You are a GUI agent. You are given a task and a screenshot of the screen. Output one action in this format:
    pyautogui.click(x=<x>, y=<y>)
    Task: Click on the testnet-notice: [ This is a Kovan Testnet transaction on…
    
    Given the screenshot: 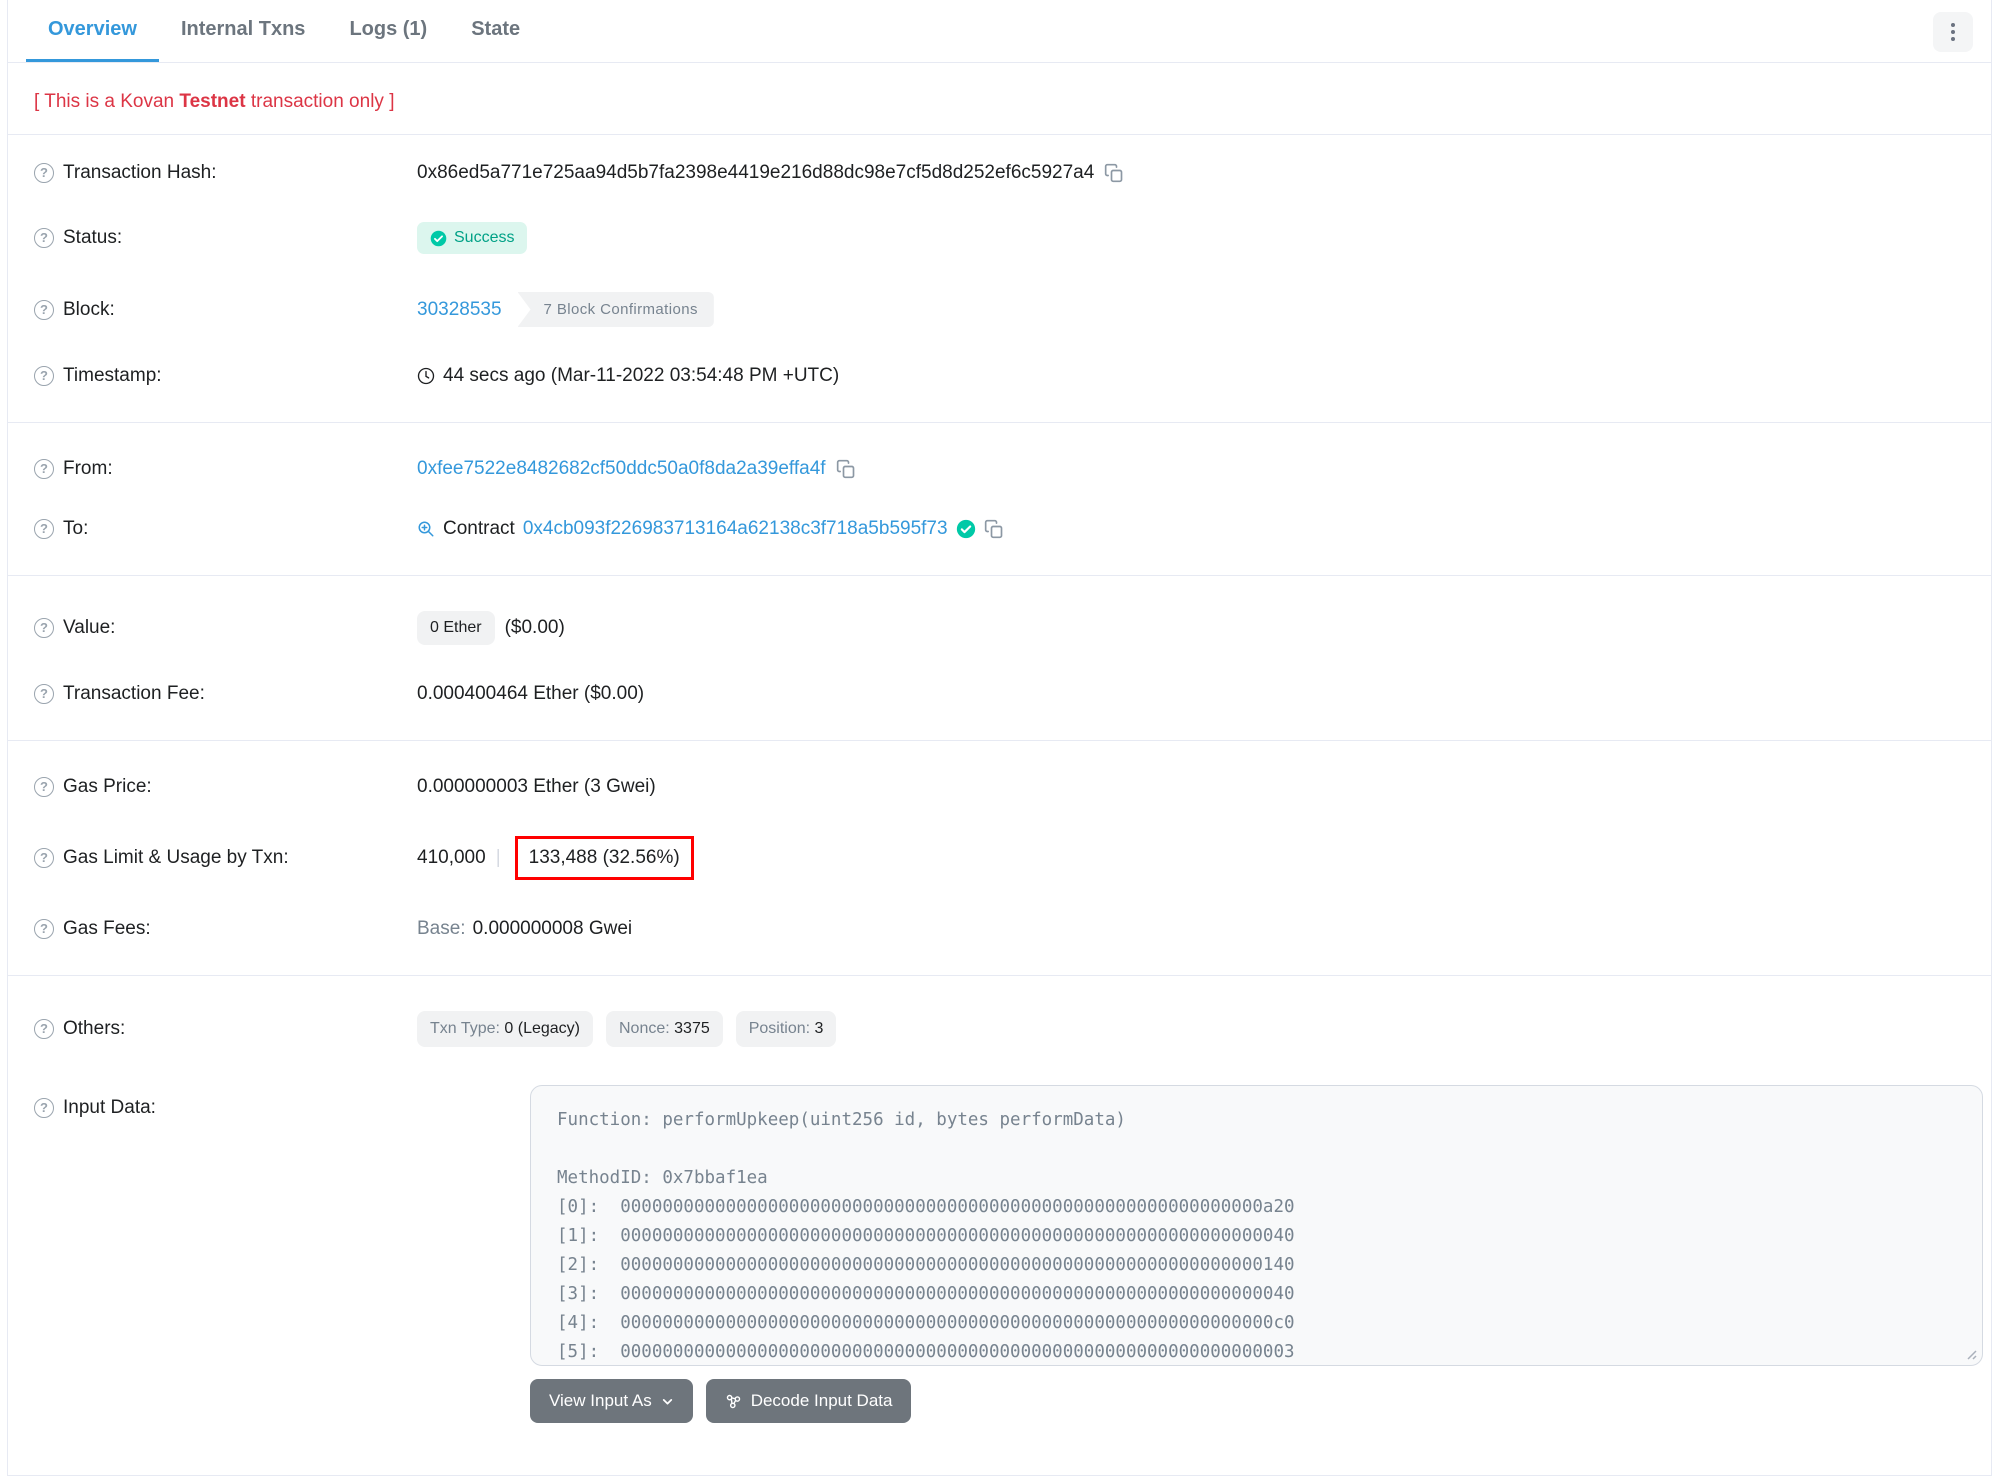 What is the action you would take?
    pyautogui.click(x=214, y=101)
    